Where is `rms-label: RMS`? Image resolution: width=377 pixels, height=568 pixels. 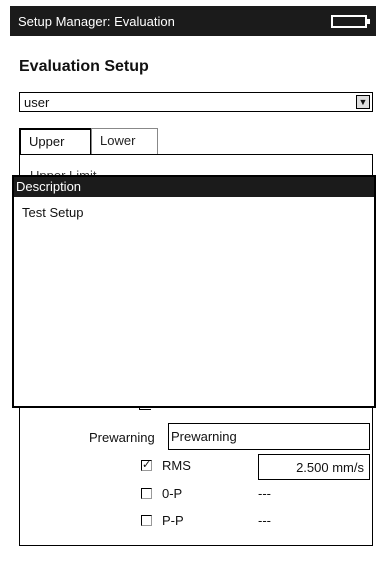
rms-label: RMS is located at coordinates (176, 465).